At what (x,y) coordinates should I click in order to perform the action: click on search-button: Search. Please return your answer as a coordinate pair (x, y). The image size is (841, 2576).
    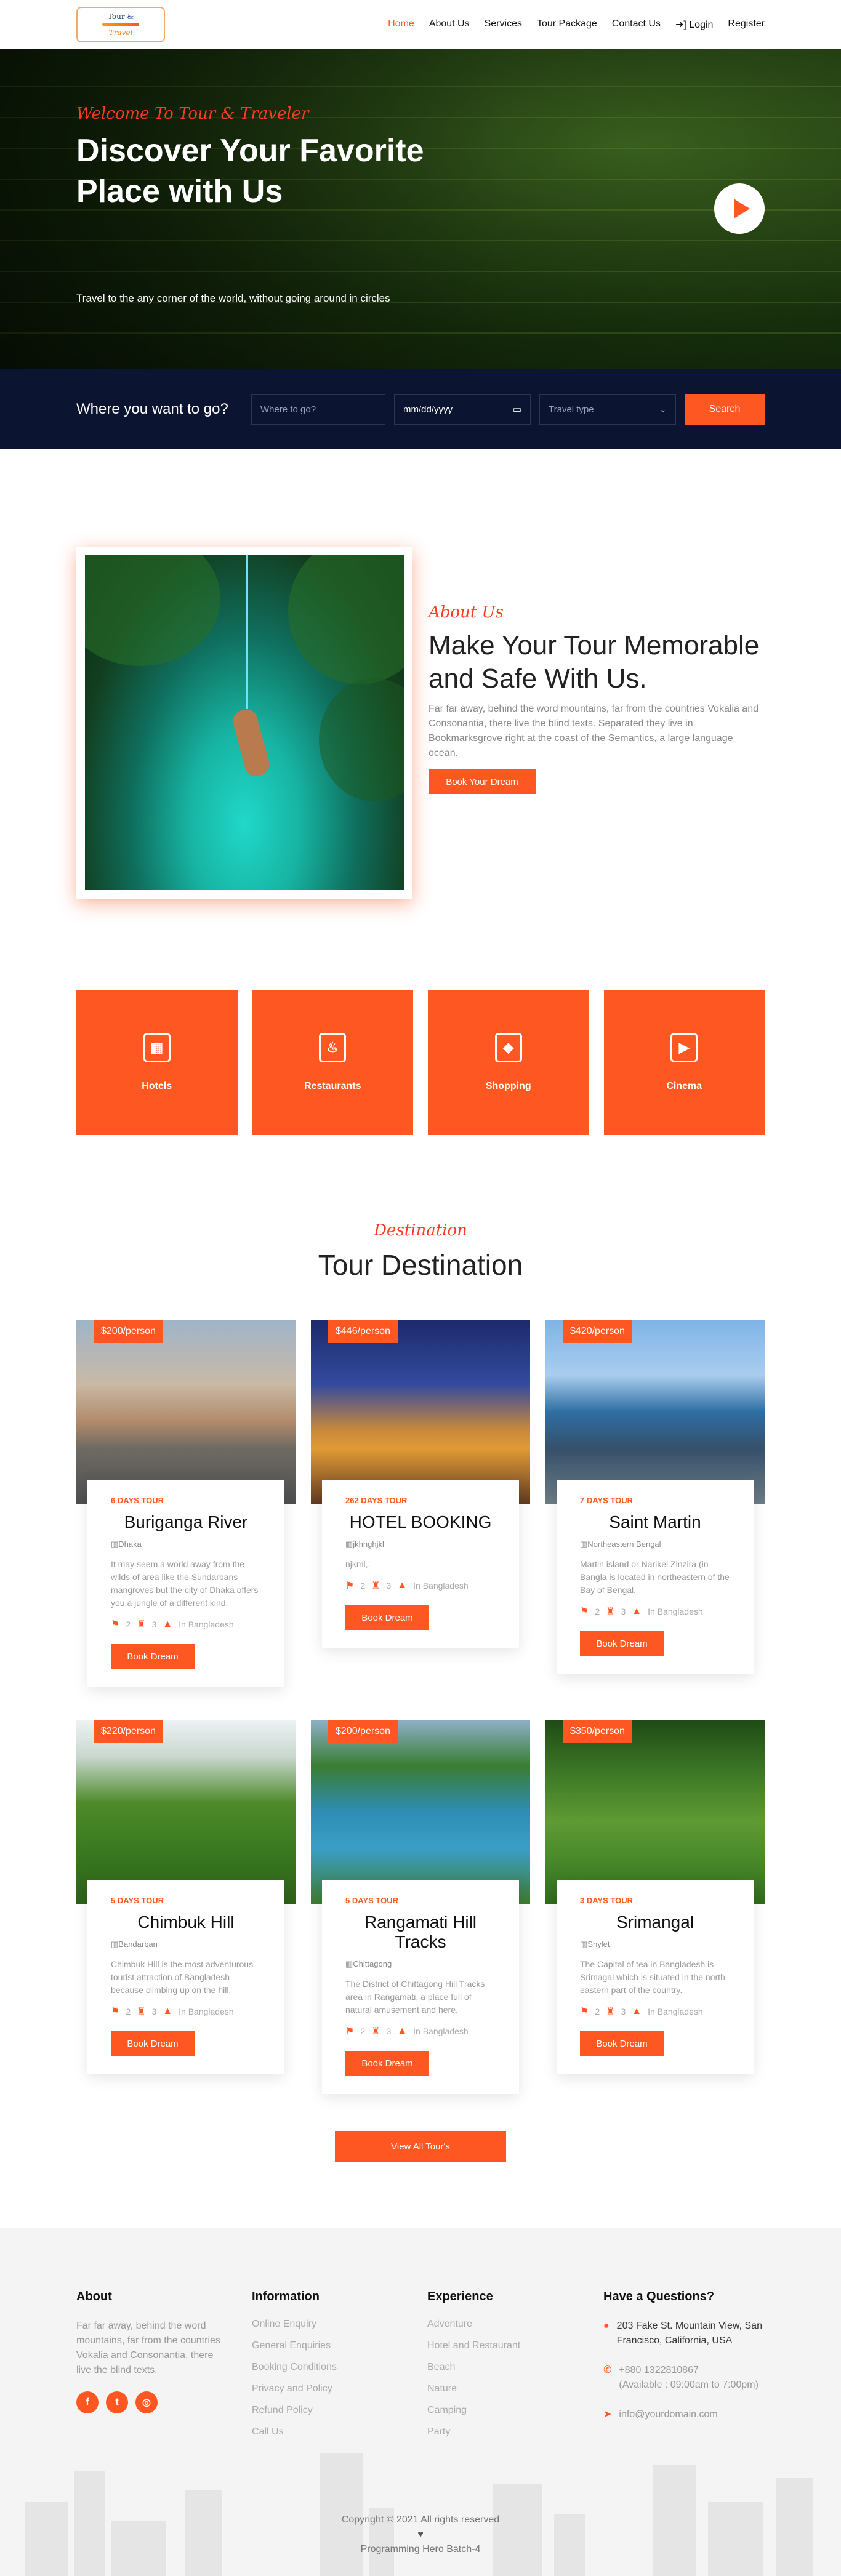
    Looking at the image, I should click on (725, 409).